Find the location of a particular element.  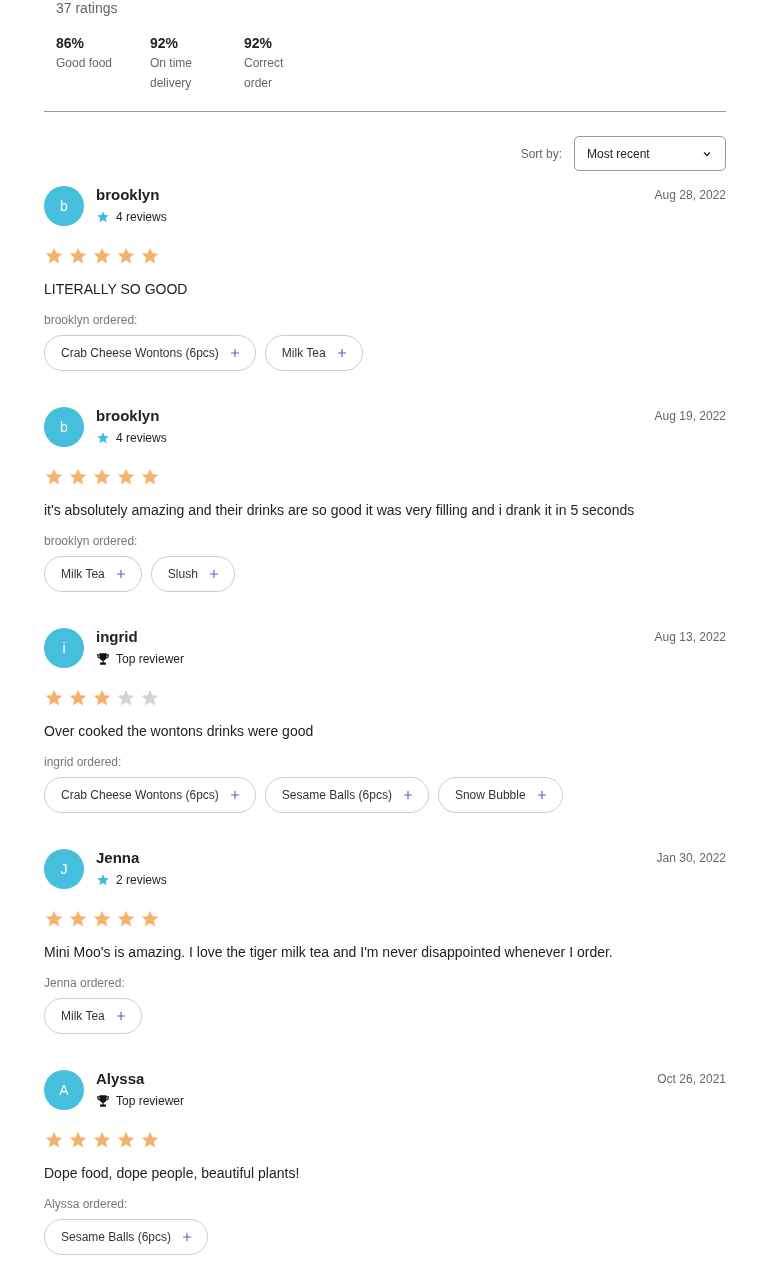

ordered-label: Alyssa ordered: is located at coordinates (86, 1204).